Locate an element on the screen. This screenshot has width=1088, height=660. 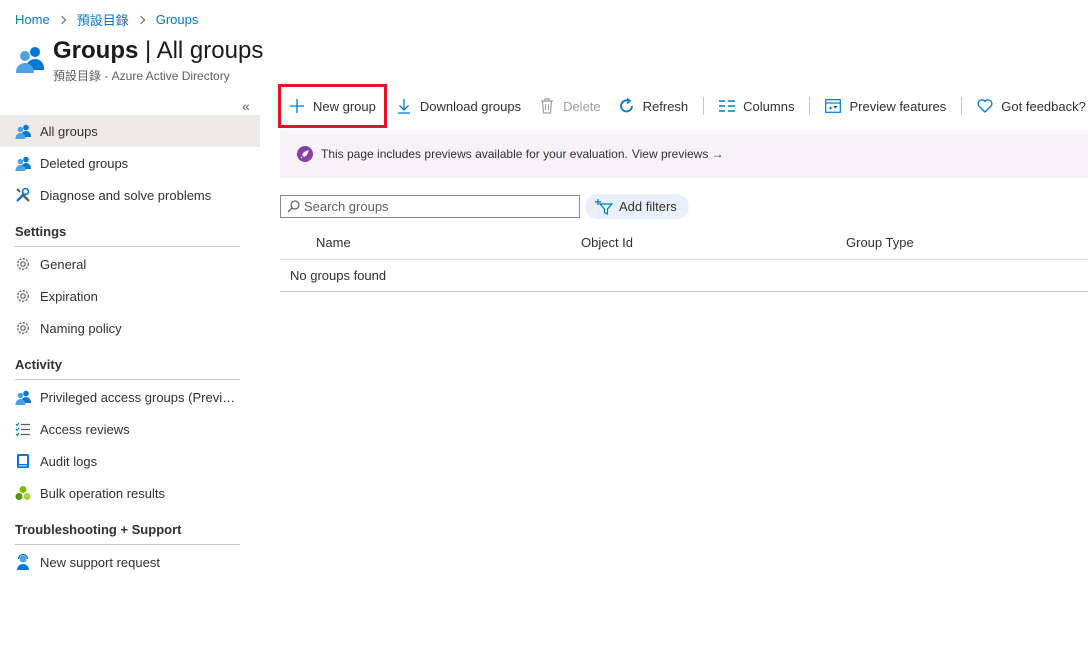
sidebar-item-label: Naming policy is located at coordinates (81, 328).